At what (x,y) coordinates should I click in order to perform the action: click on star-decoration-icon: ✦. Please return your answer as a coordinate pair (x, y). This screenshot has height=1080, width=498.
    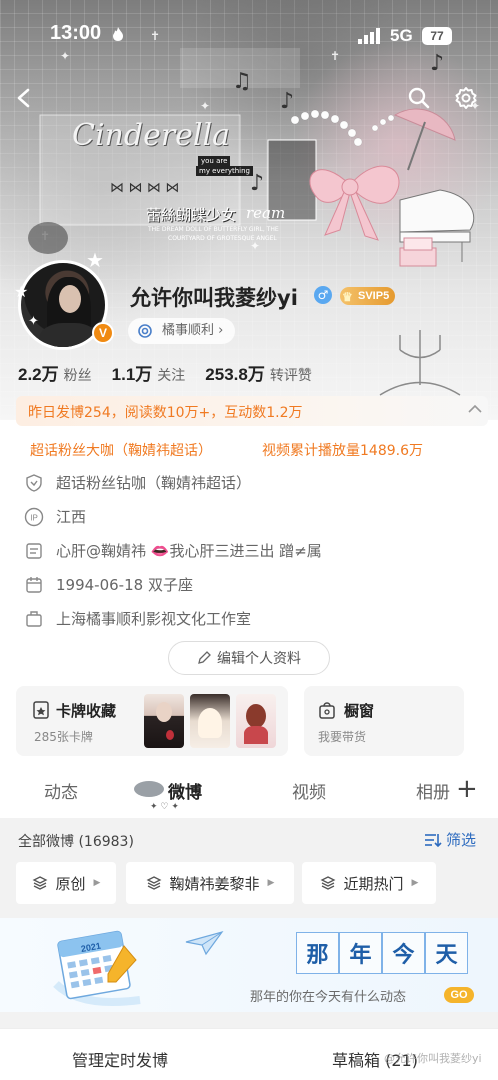
    Looking at the image, I should click on (33, 321).